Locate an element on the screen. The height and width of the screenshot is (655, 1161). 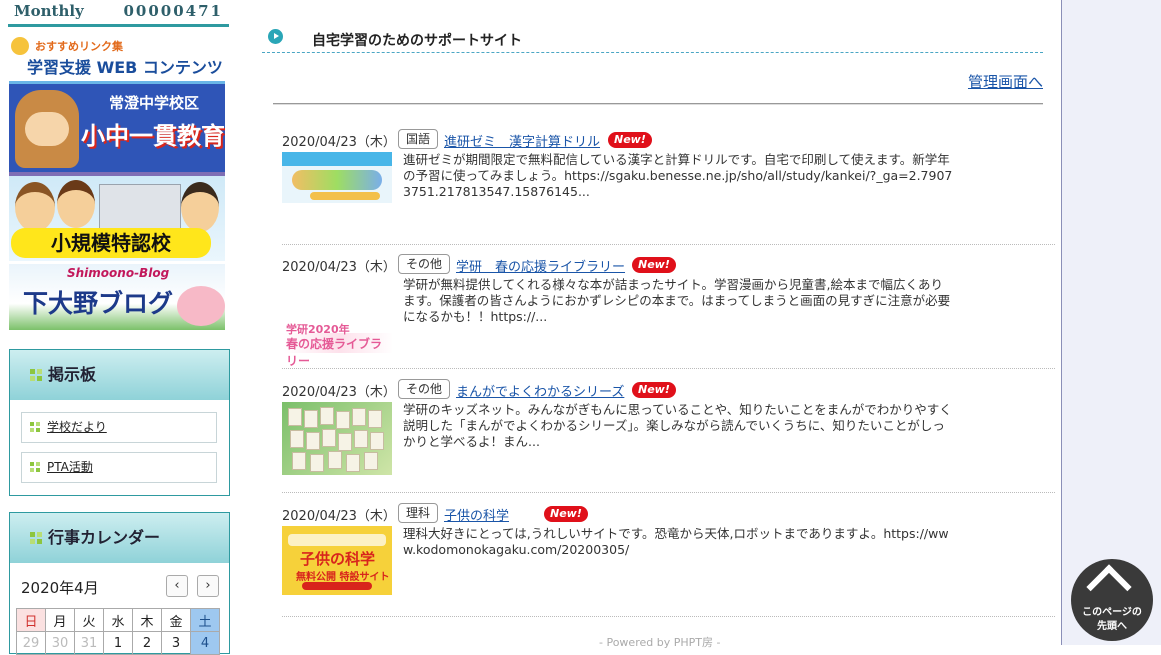
access-counter: Monthly 00000471 is located at coordinates (118, 13).